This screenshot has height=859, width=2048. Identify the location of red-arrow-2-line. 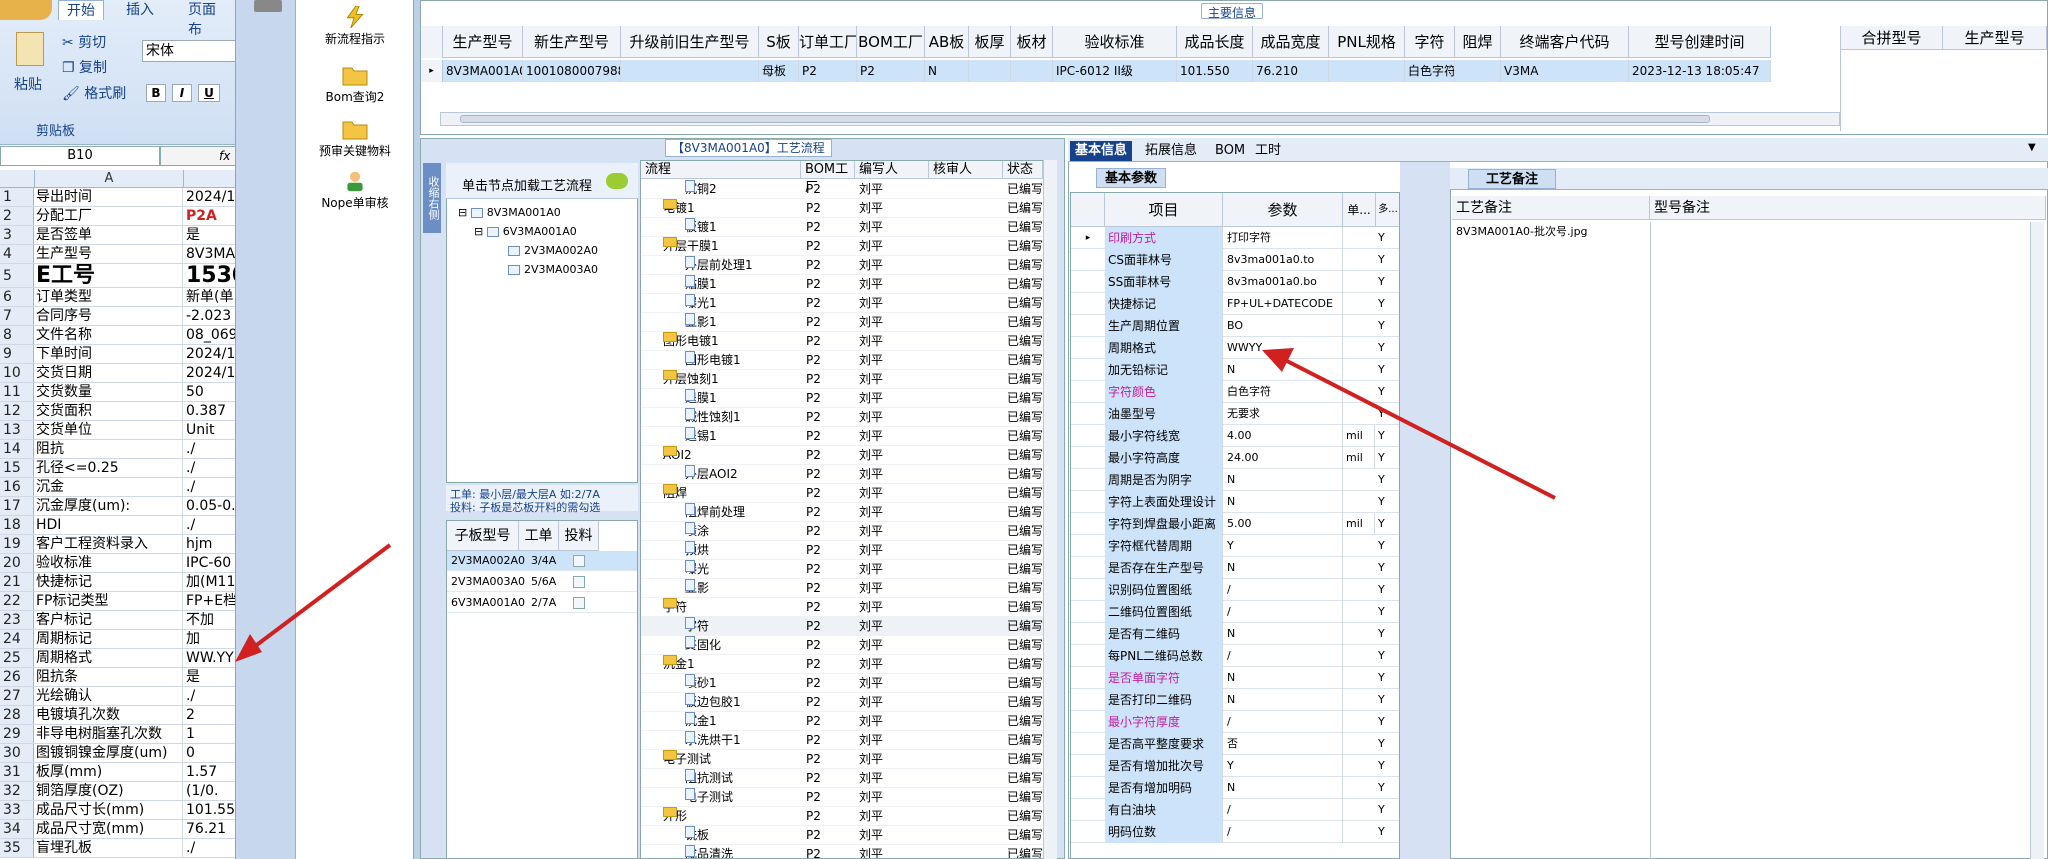
(1420, 429).